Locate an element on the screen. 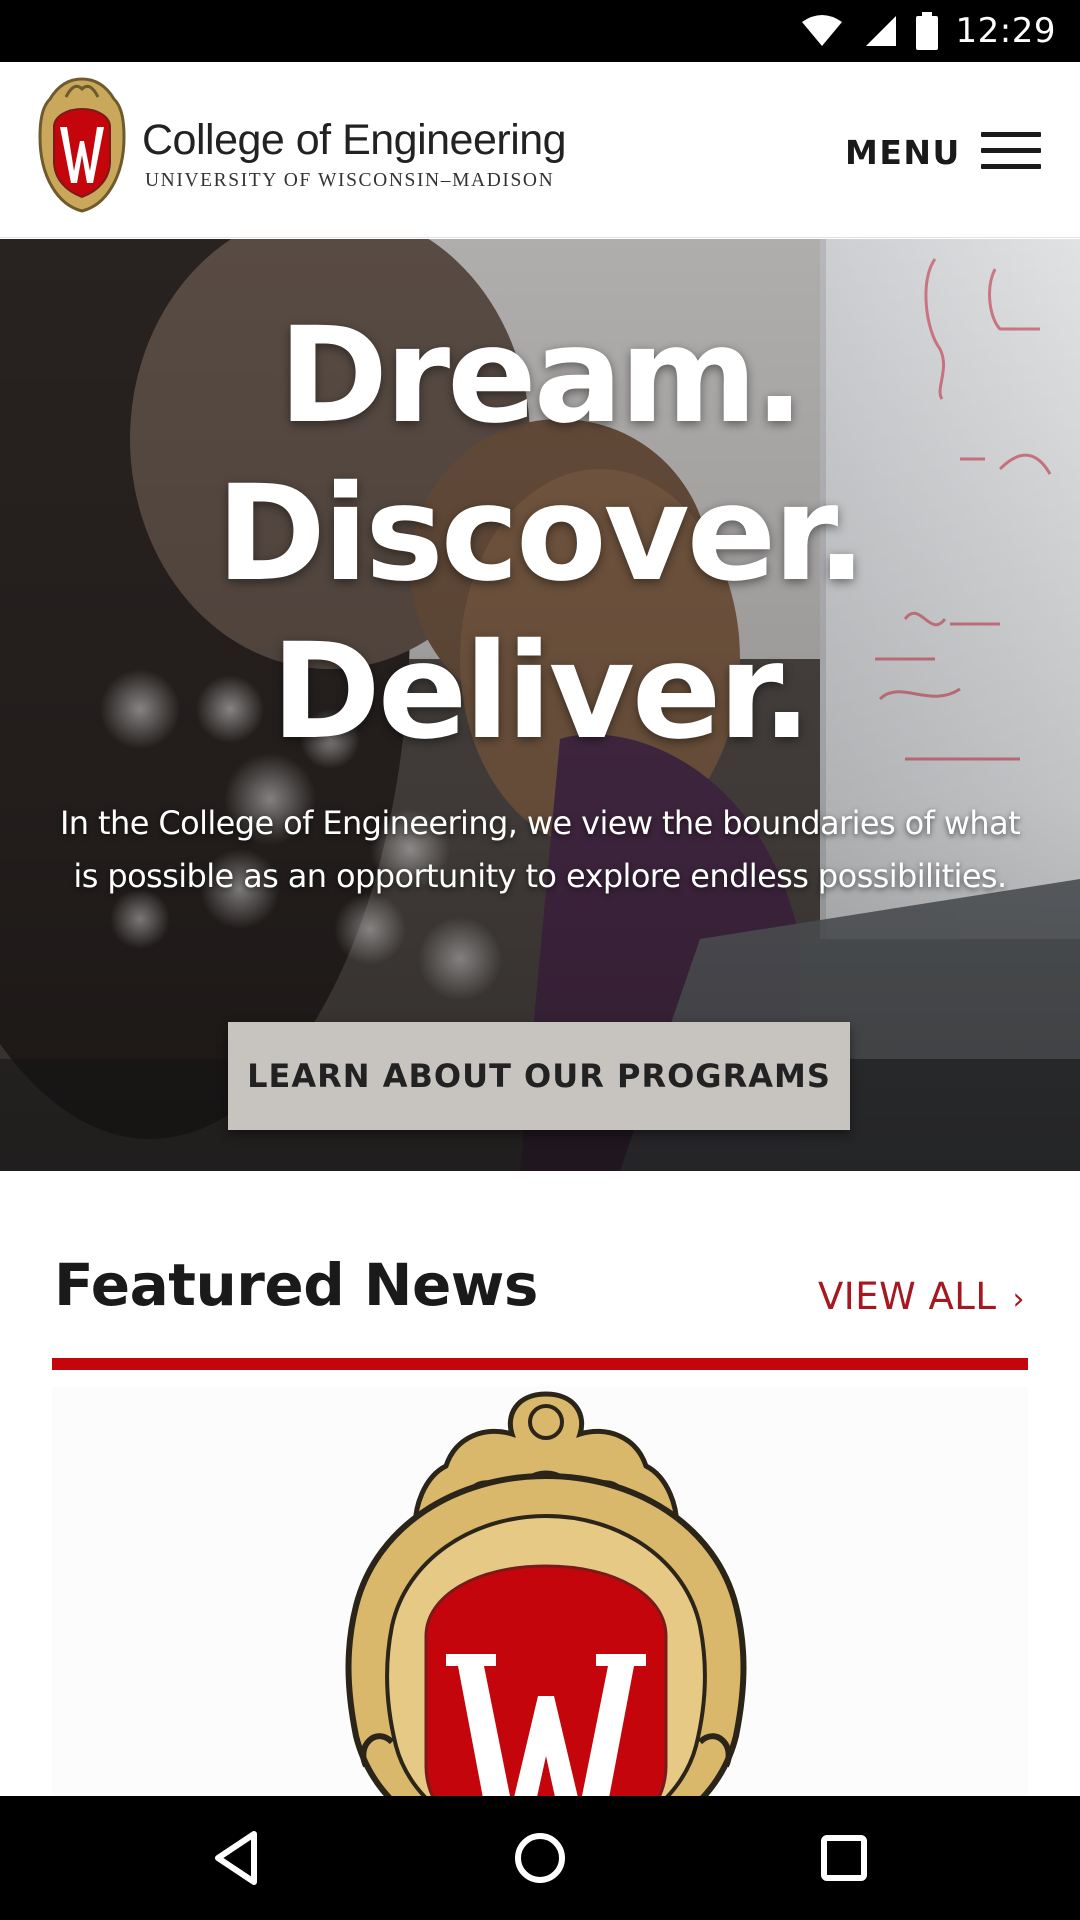 This screenshot has width=1080, height=1920. view-all-label: VIEW ALL is located at coordinates (907, 1296).